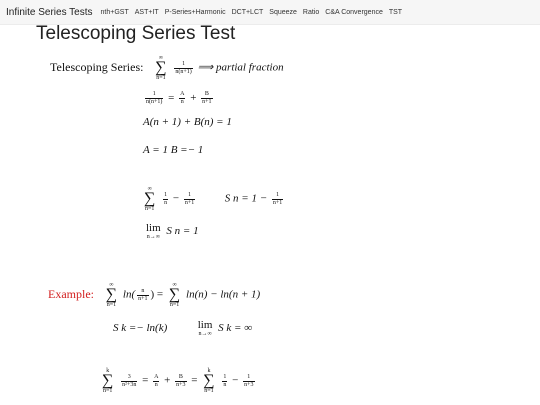 This screenshot has width=540, height=405. What do you see at coordinates (354, 12) in the screenshot?
I see `nav-link-ca-convergence: C&A Convergence` at bounding box center [354, 12].